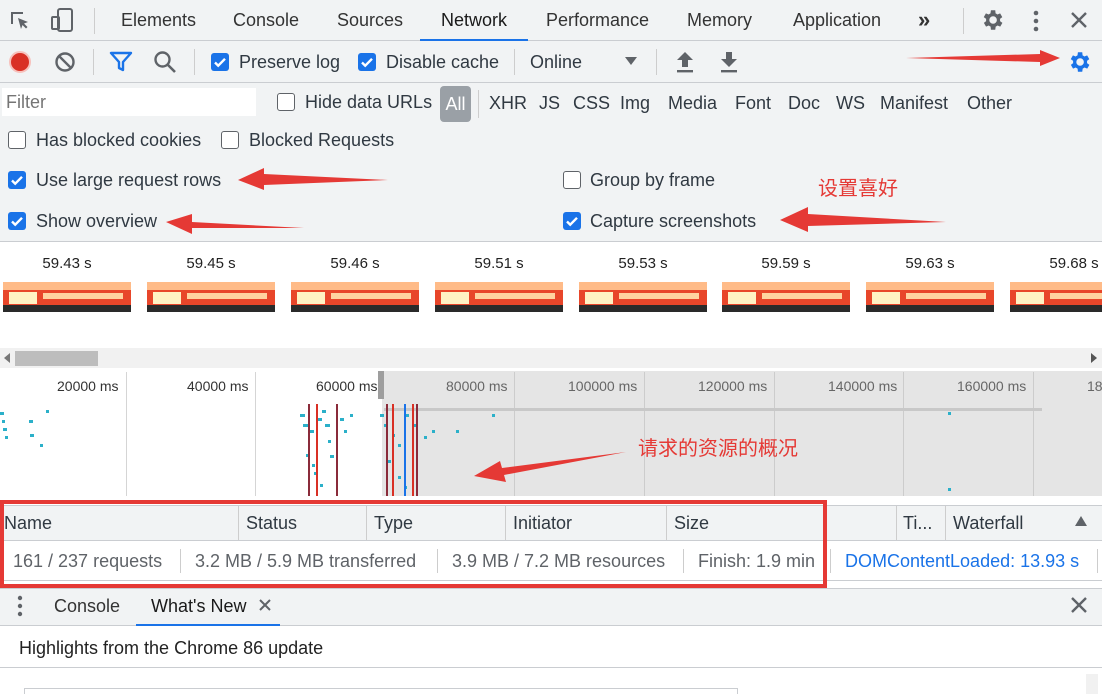  I want to click on arrow-to-settings, so click(983, 58).